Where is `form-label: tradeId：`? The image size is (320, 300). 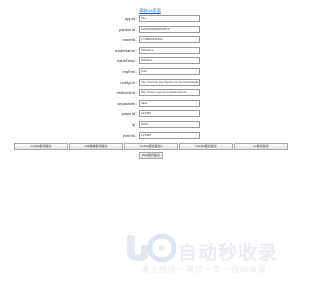 form-label: tradeId： is located at coordinates (130, 40).